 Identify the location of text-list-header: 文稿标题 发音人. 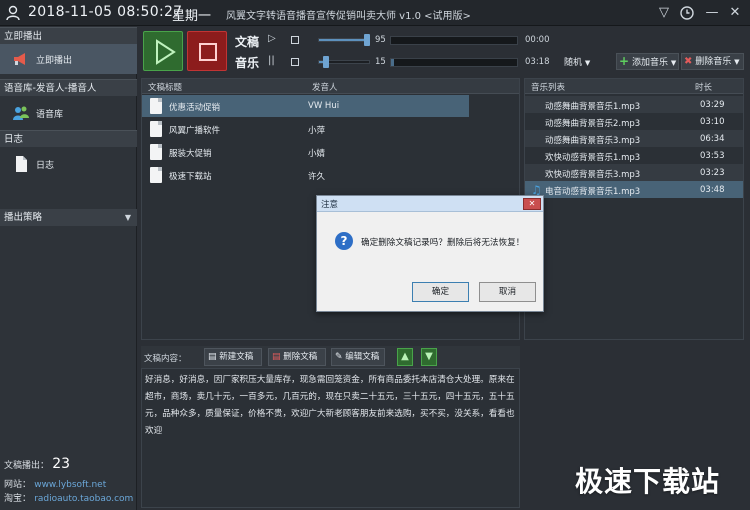
(330, 86).